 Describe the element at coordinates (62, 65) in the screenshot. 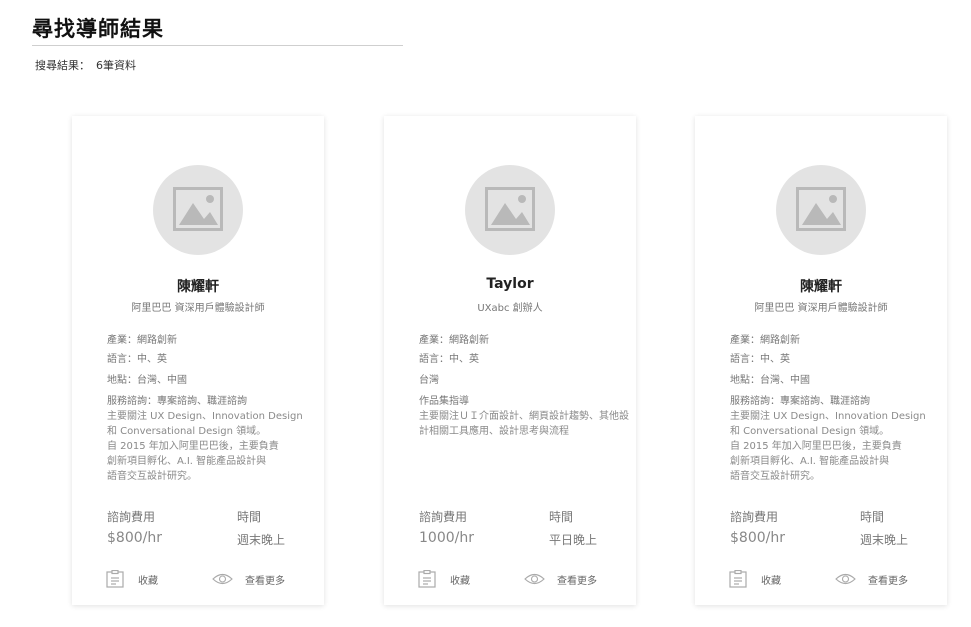

I see `result-label: 搜尋結果：` at that location.